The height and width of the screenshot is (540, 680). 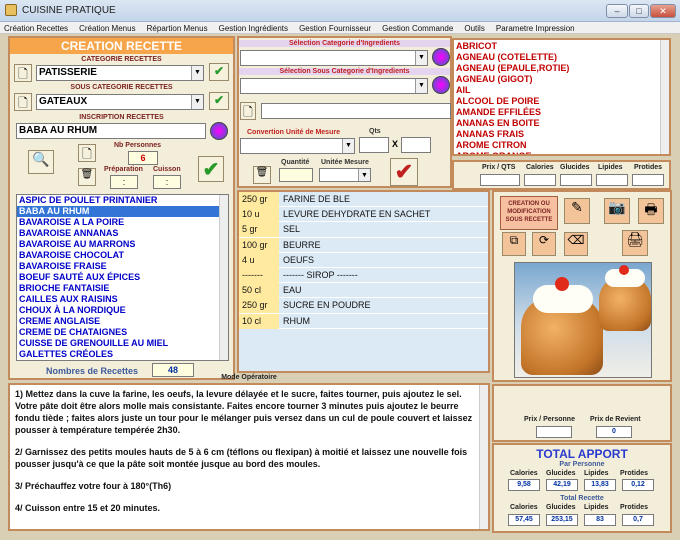 What do you see at coordinates (122, 266) in the screenshot?
I see `recipe-list-item: BAVAROISE FRAISE` at bounding box center [122, 266].